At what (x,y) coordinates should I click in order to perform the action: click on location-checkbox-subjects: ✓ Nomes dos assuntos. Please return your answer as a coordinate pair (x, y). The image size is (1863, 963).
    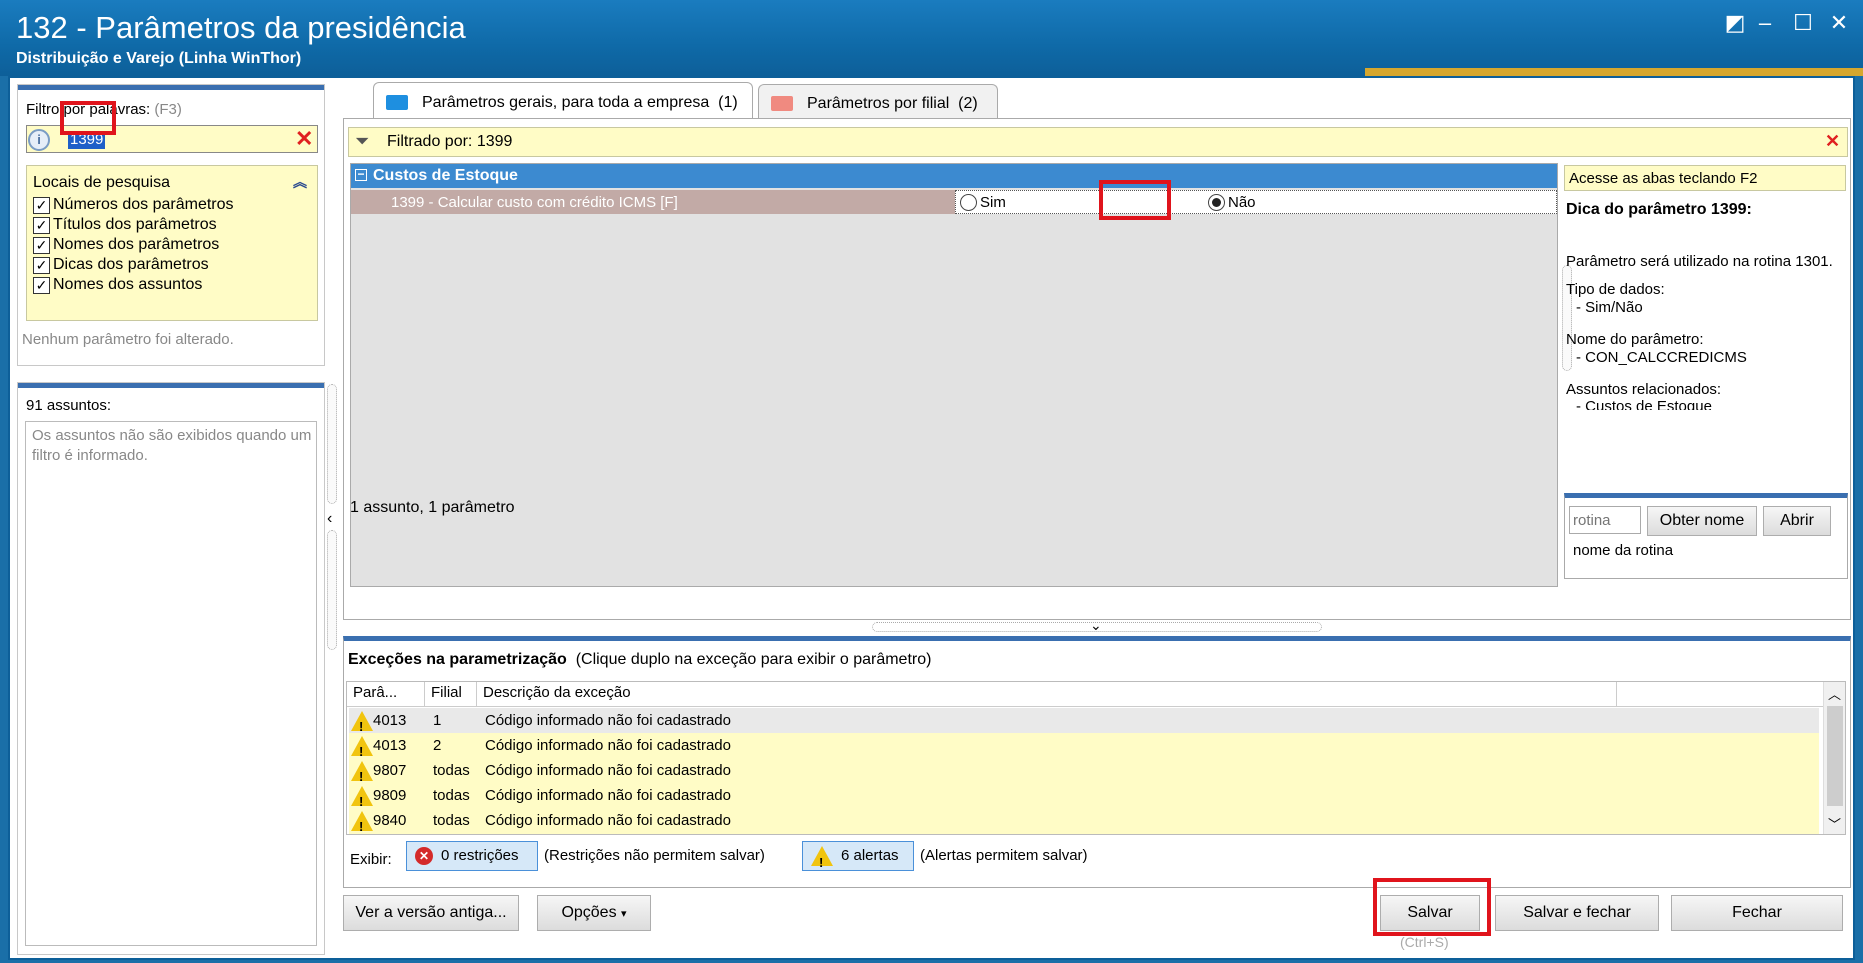
    Looking at the image, I should click on (117, 285).